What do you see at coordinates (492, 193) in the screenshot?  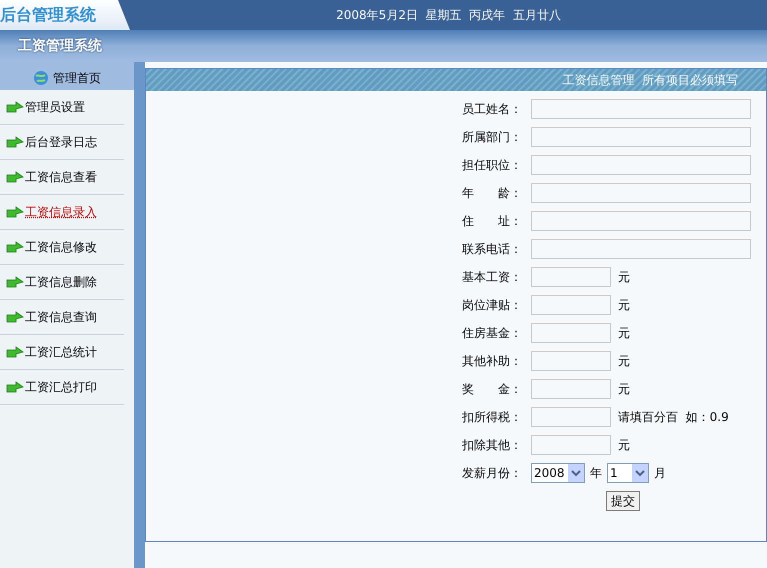 I see `field-label: 年 龄：` at bounding box center [492, 193].